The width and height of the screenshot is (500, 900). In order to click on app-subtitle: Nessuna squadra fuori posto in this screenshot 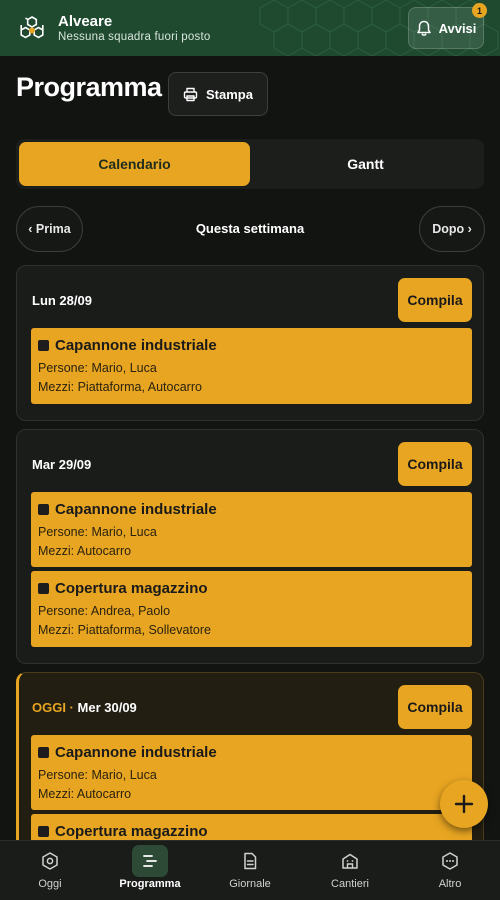, I will do `click(134, 37)`.